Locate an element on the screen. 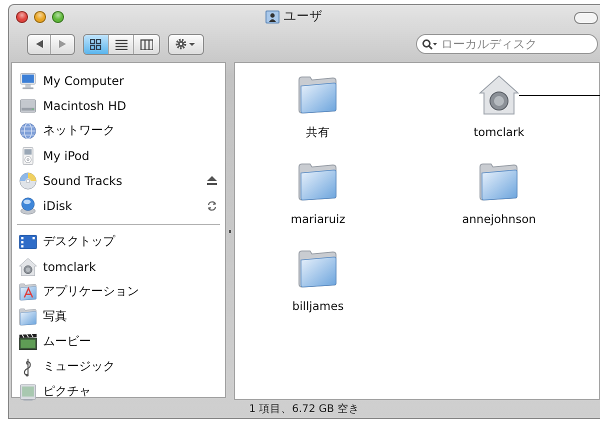 This screenshot has width=600, height=423. file-item: billjames is located at coordinates (318, 290).